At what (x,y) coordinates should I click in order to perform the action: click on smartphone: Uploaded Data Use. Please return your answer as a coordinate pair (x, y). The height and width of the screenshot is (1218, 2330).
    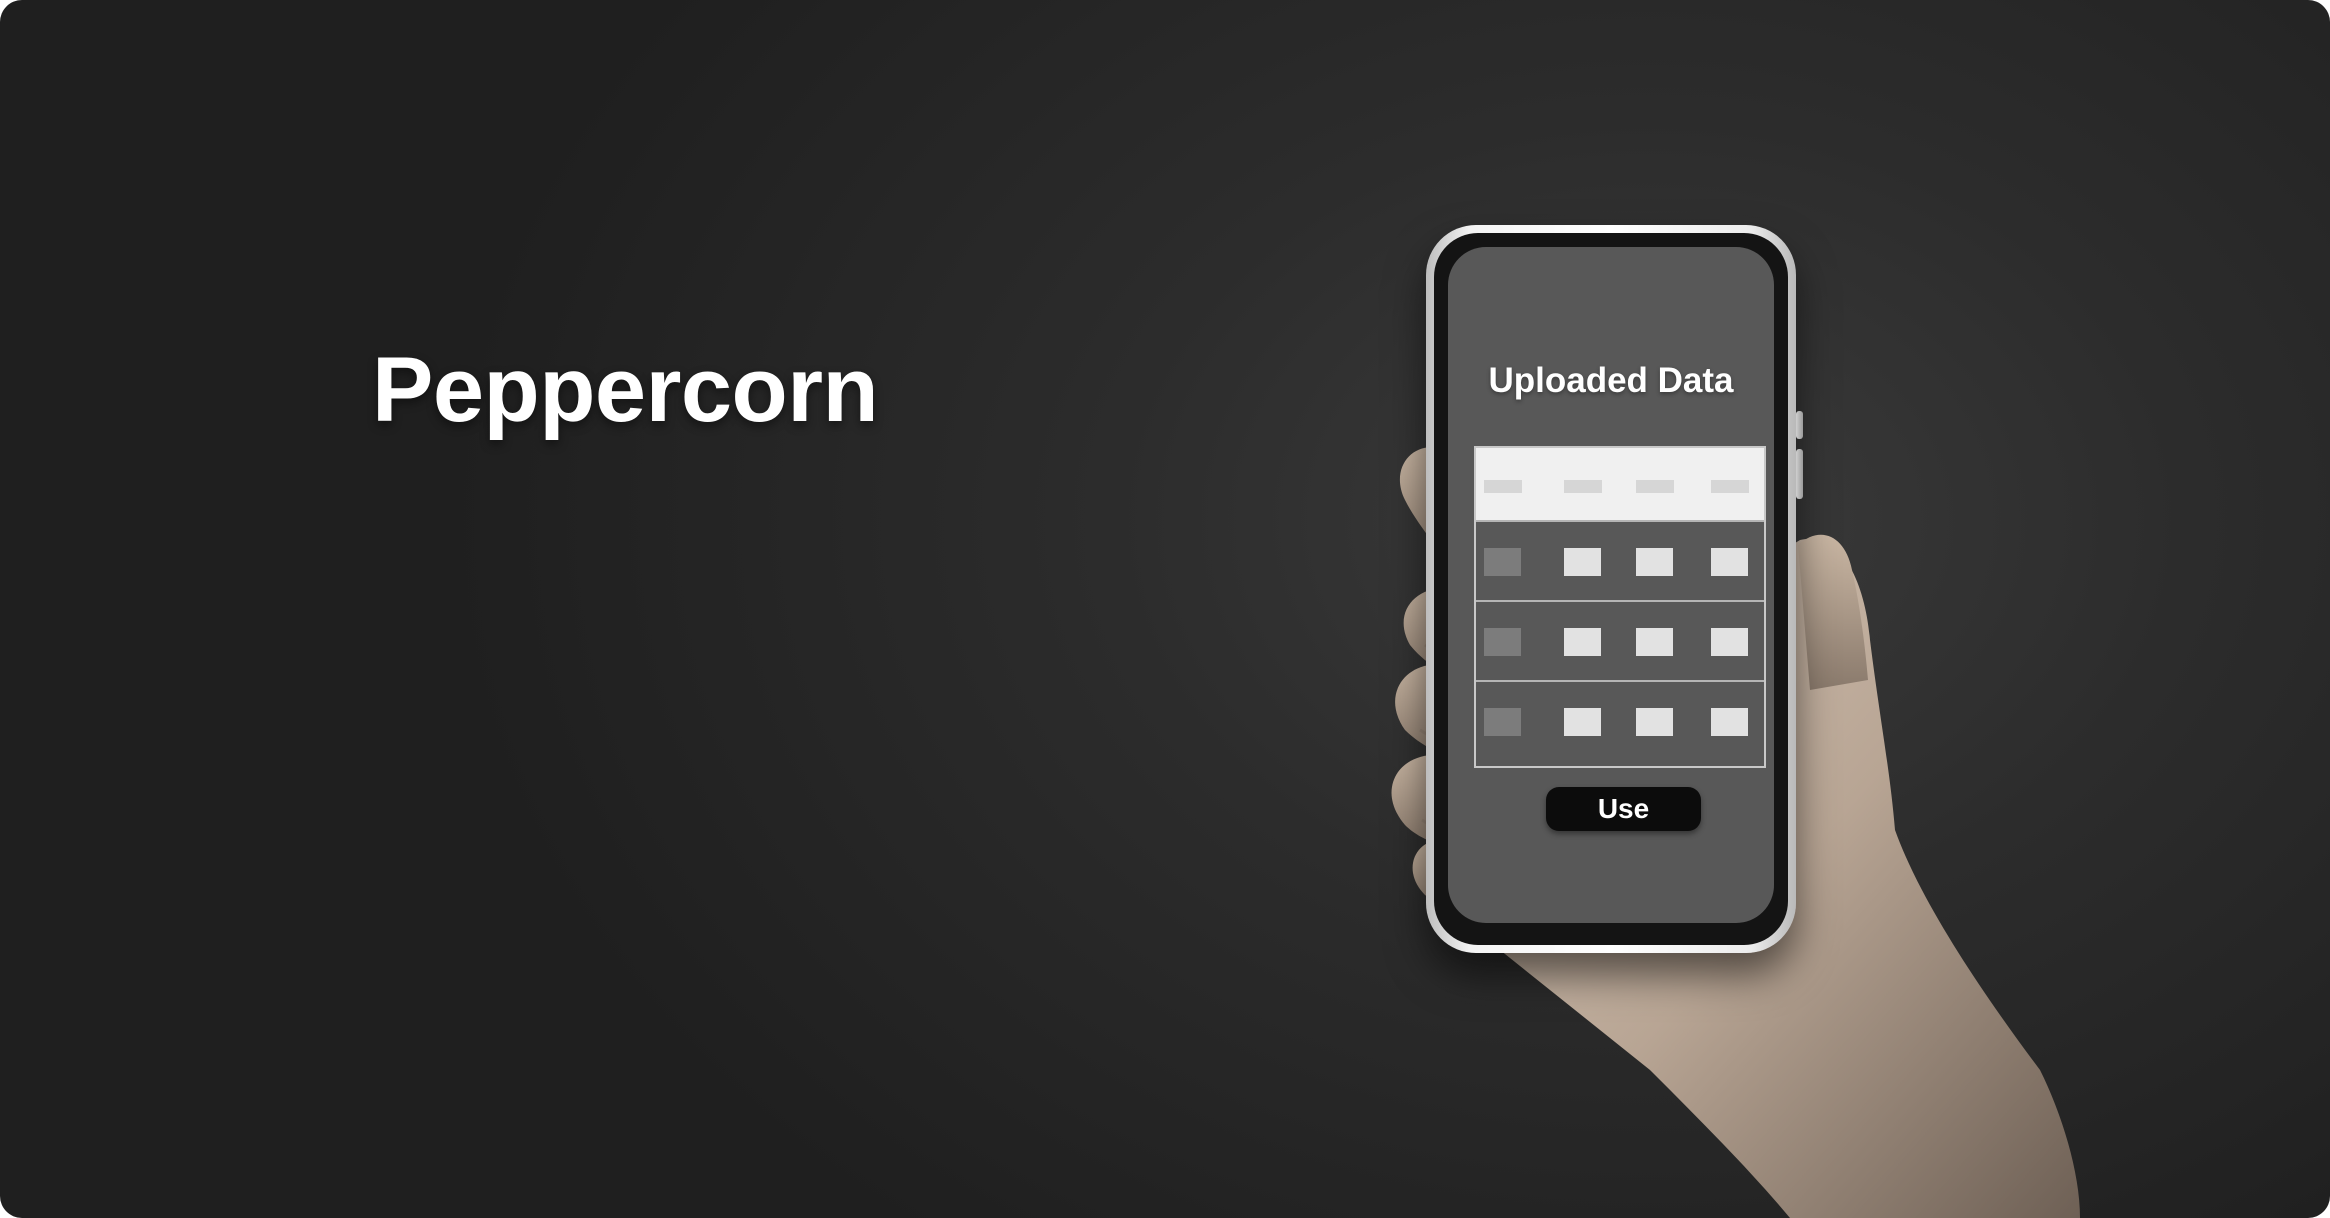
    Looking at the image, I should click on (1614, 589).